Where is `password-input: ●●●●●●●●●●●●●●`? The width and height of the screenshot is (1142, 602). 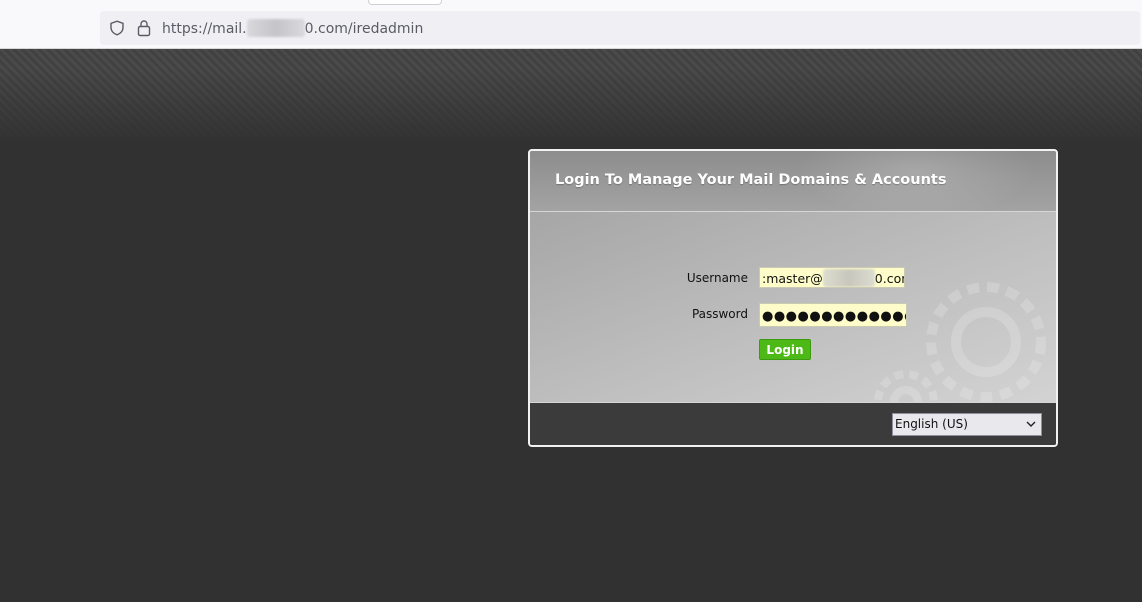 password-input: ●●●●●●●●●●●●●● is located at coordinates (833, 315).